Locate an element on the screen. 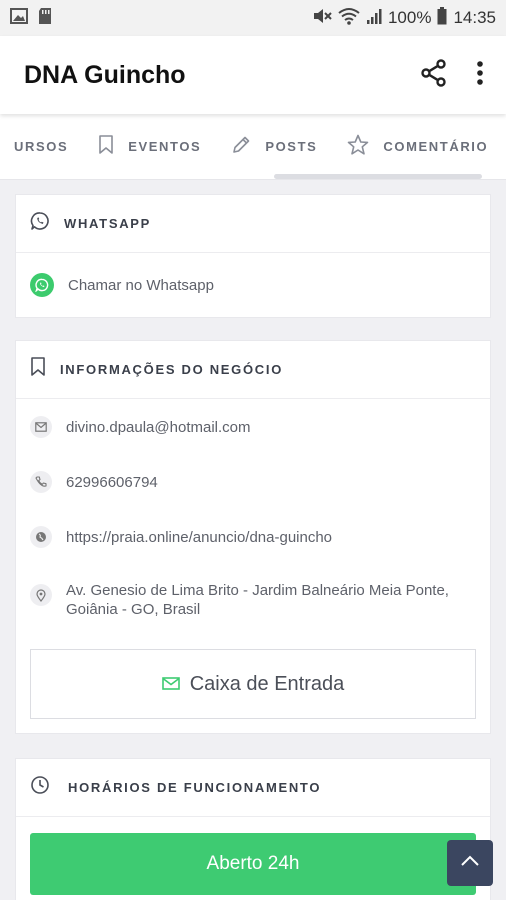 This screenshot has height=900, width=506. phone-value: 62996606794 is located at coordinates (112, 482).